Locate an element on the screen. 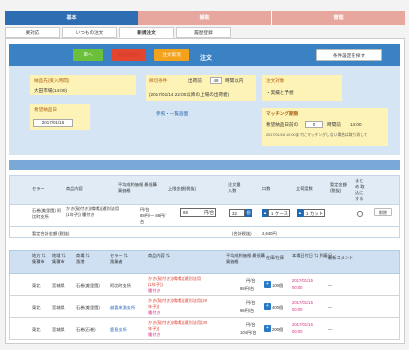 The image size is (409, 350). delete-button: 削除 is located at coordinates (383, 212).